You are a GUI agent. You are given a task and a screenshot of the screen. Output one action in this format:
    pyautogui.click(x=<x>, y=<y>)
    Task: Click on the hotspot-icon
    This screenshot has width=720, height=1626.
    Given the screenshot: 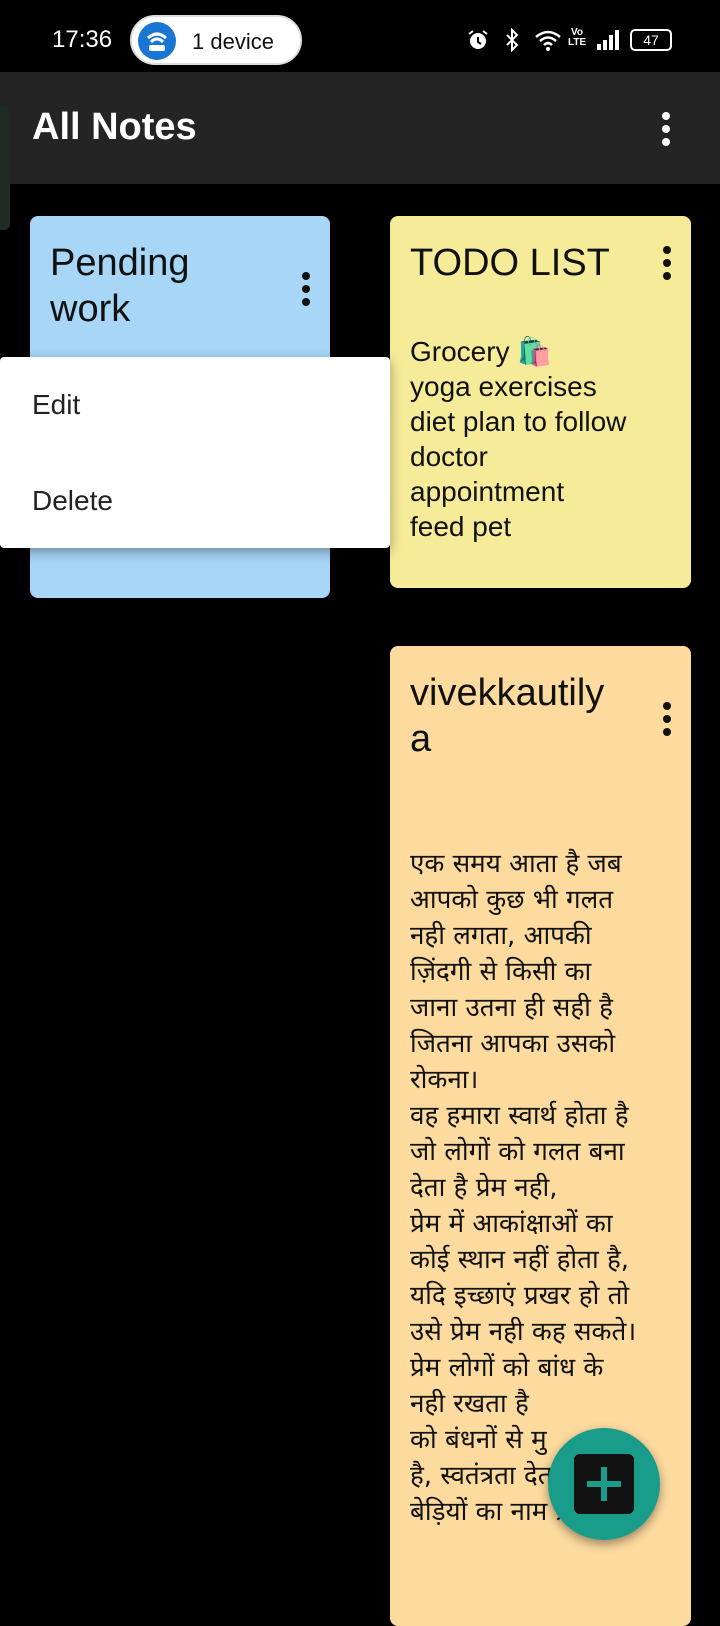 What is the action you would take?
    pyautogui.click(x=157, y=41)
    